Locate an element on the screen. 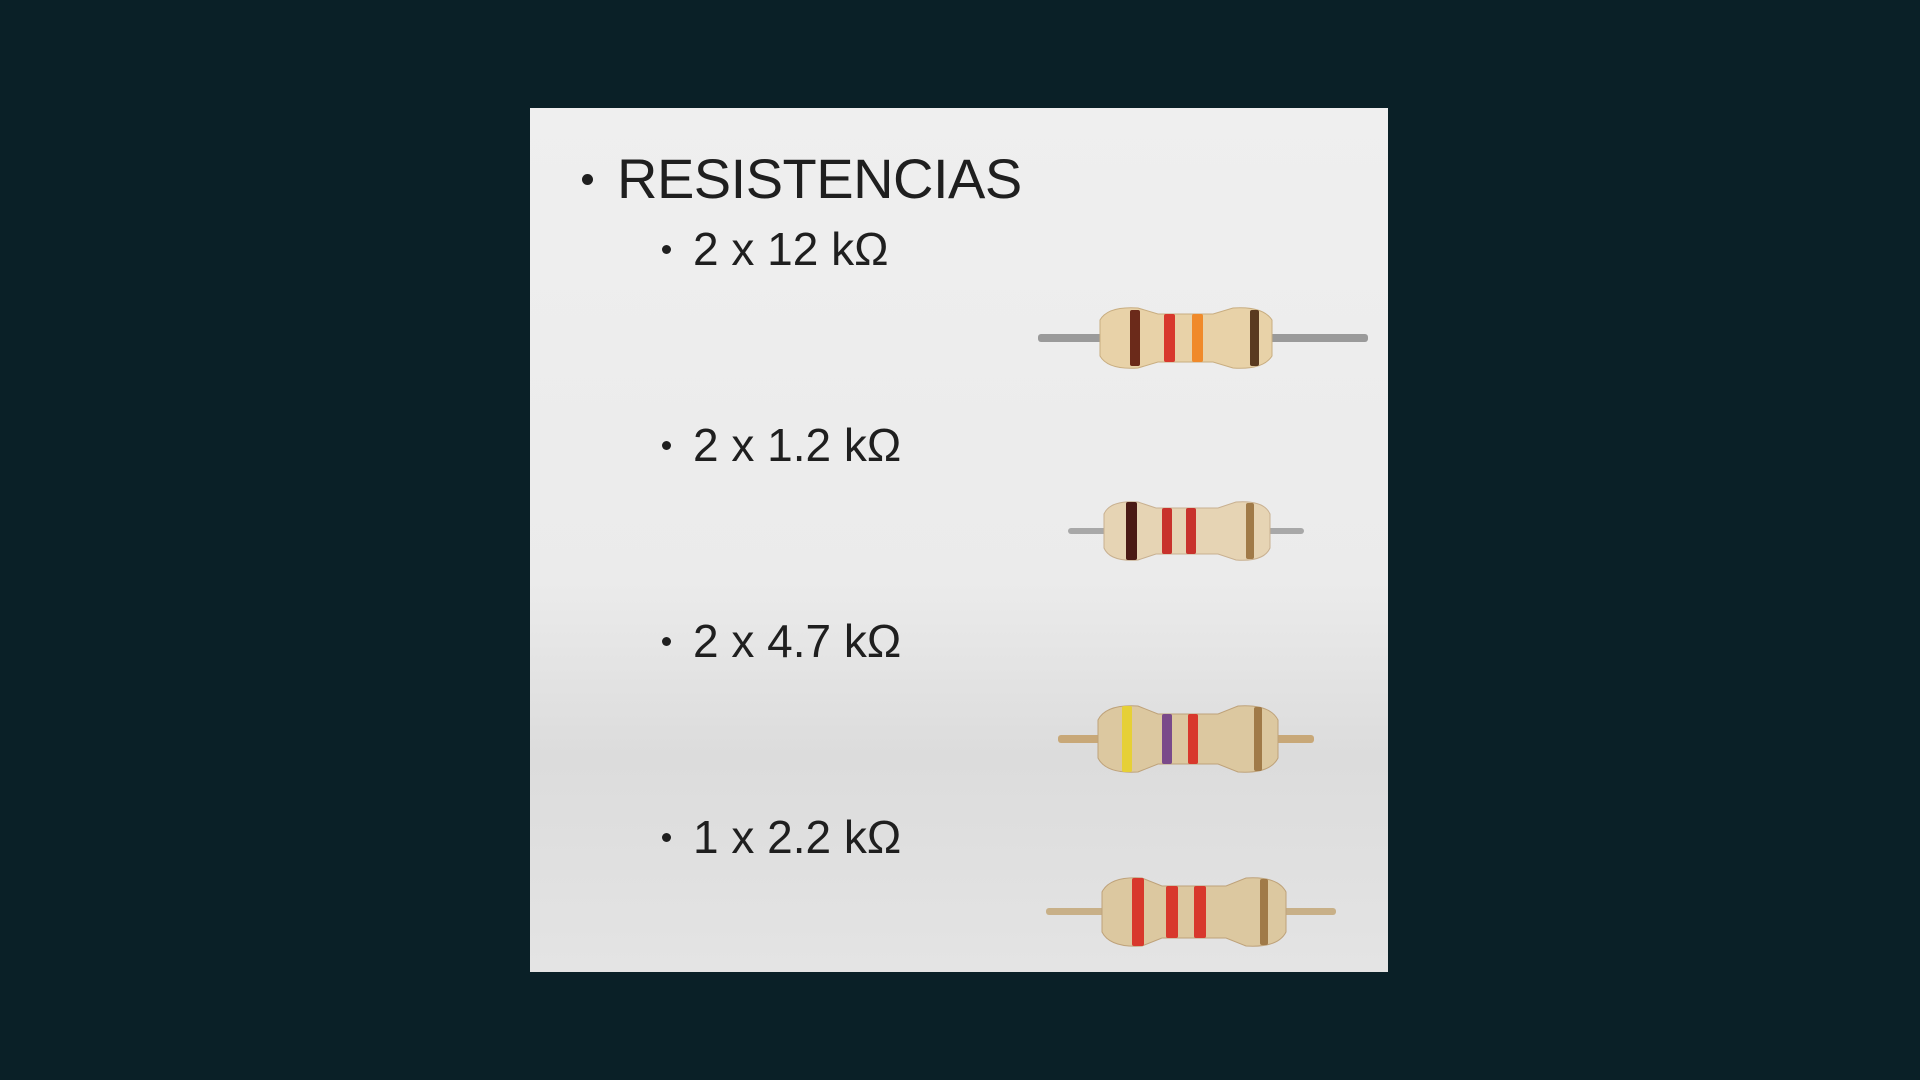 The height and width of the screenshot is (1080, 1920). resistor-label: 2 x 1.2 kΩ is located at coordinates (797, 445).